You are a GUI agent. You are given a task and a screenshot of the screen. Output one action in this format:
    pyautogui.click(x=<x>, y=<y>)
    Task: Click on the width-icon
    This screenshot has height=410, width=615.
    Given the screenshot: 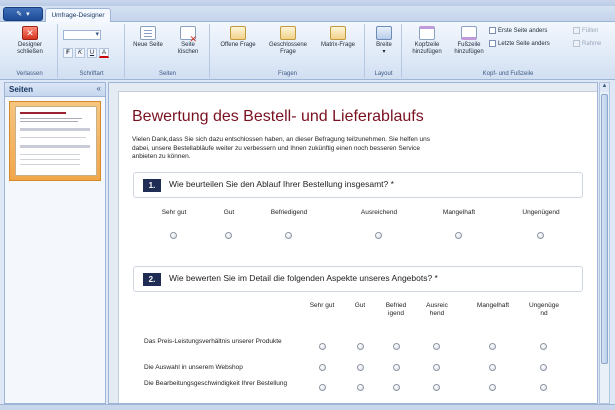 What is the action you would take?
    pyautogui.click(x=384, y=33)
    